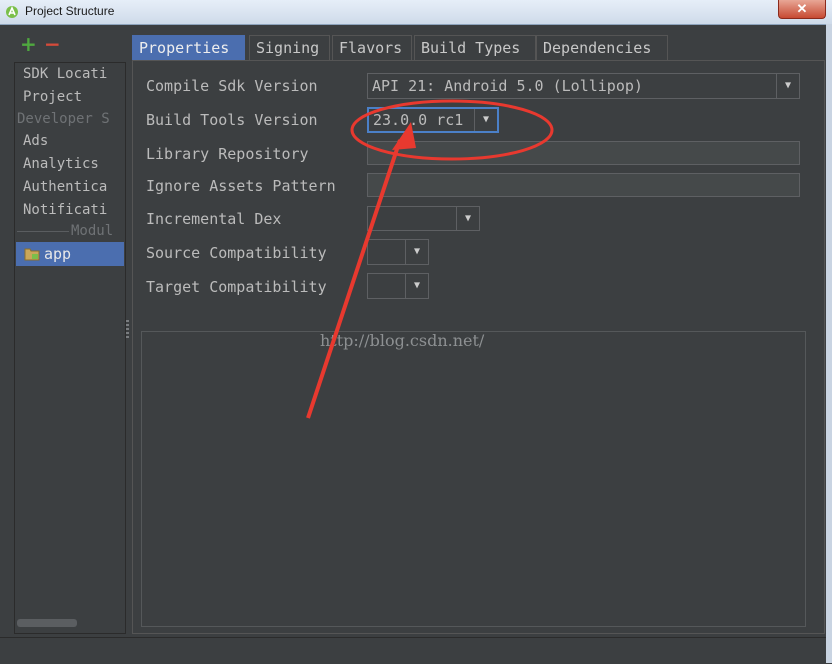 This screenshot has width=832, height=664. I want to click on sidebar-item-analytics: Analytics, so click(61, 164).